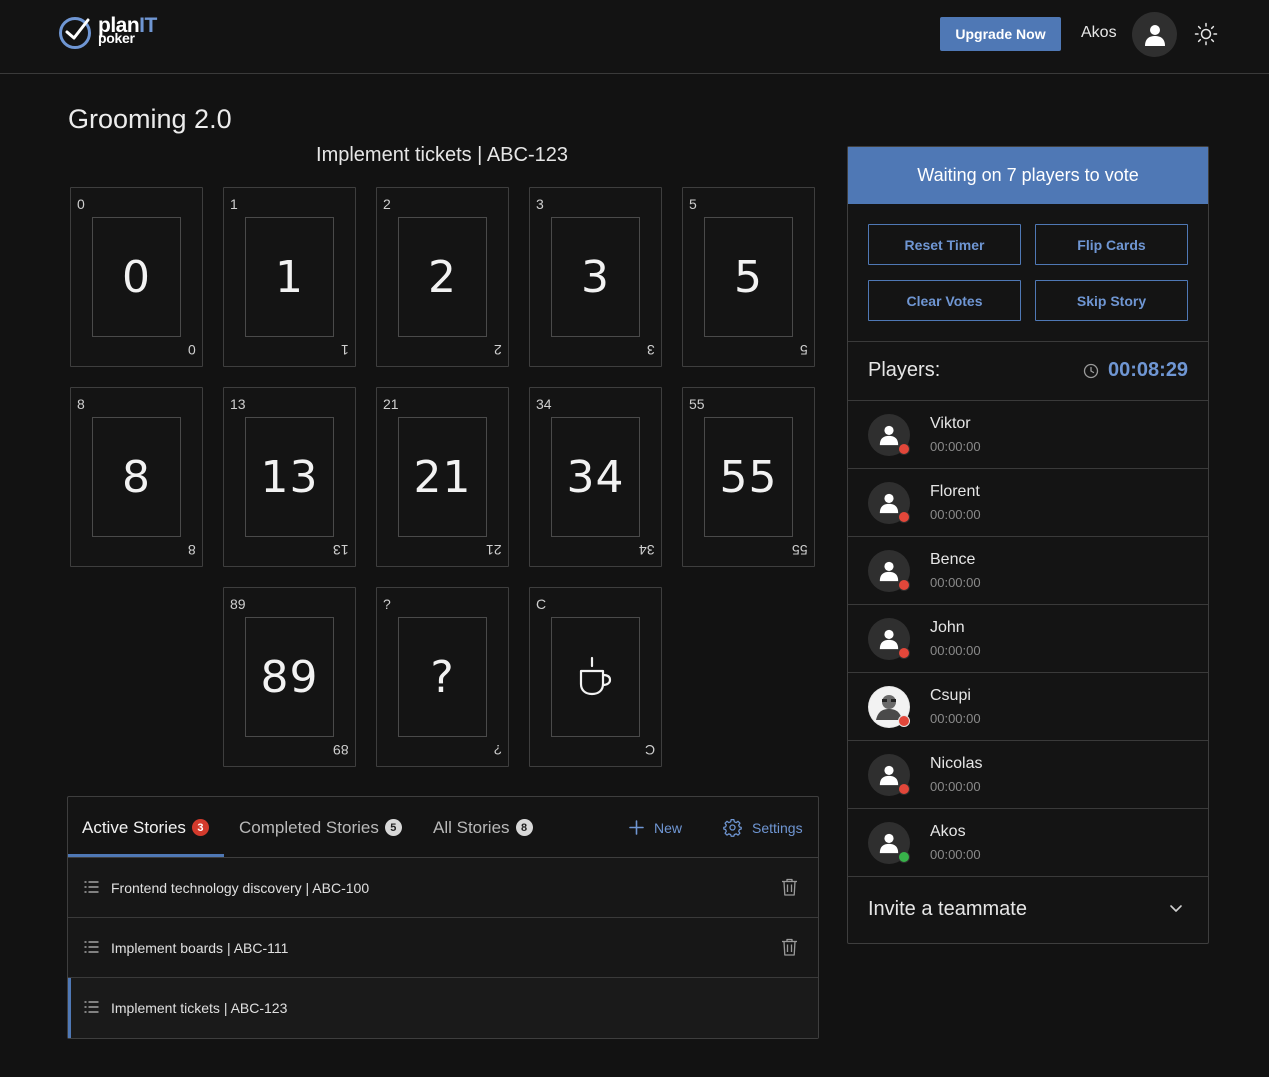 The height and width of the screenshot is (1077, 1269). Describe the element at coordinates (471, 827) in the screenshot. I see `tab-label: All Stories` at that location.